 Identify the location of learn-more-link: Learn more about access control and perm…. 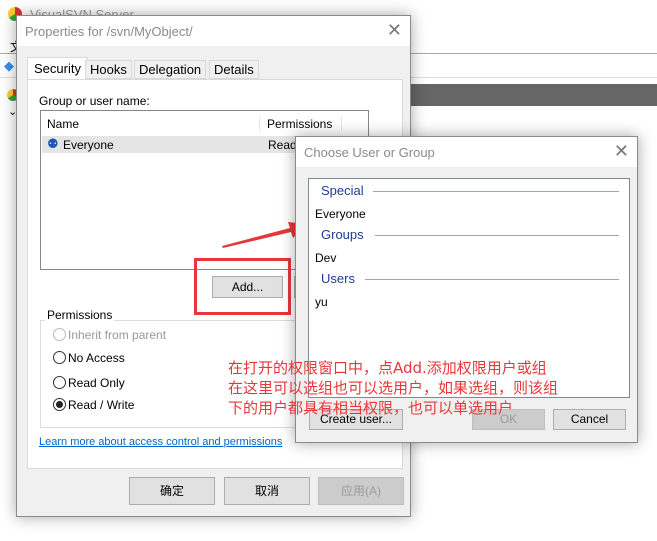
(160, 442).